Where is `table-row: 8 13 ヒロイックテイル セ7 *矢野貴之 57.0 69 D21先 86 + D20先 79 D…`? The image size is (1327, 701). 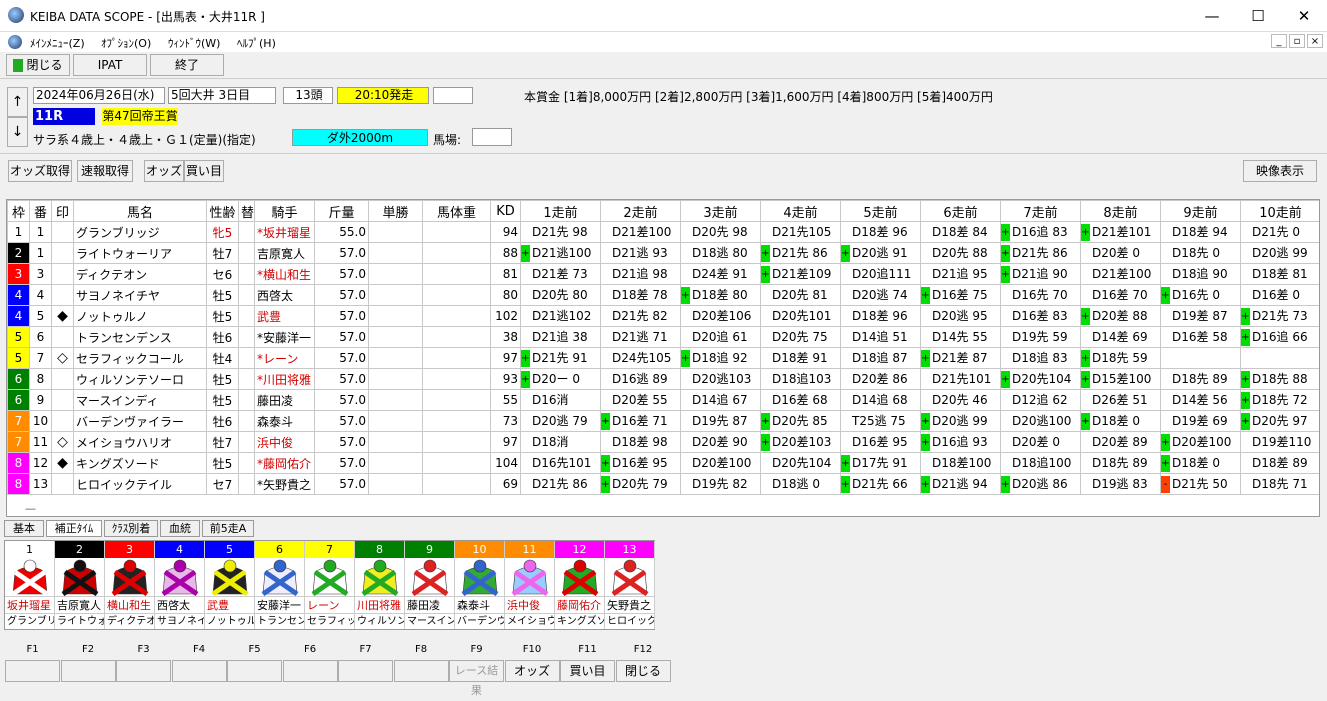
table-row: 8 13 ヒロイックテイル セ7 *矢野貴之 57.0 69 D21先 86 + D20先 79 D… is located at coordinates (663, 484).